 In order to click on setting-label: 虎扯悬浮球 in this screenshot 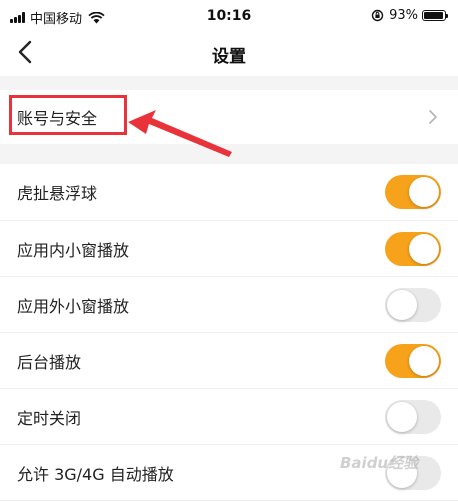, I will do `click(57, 193)`.